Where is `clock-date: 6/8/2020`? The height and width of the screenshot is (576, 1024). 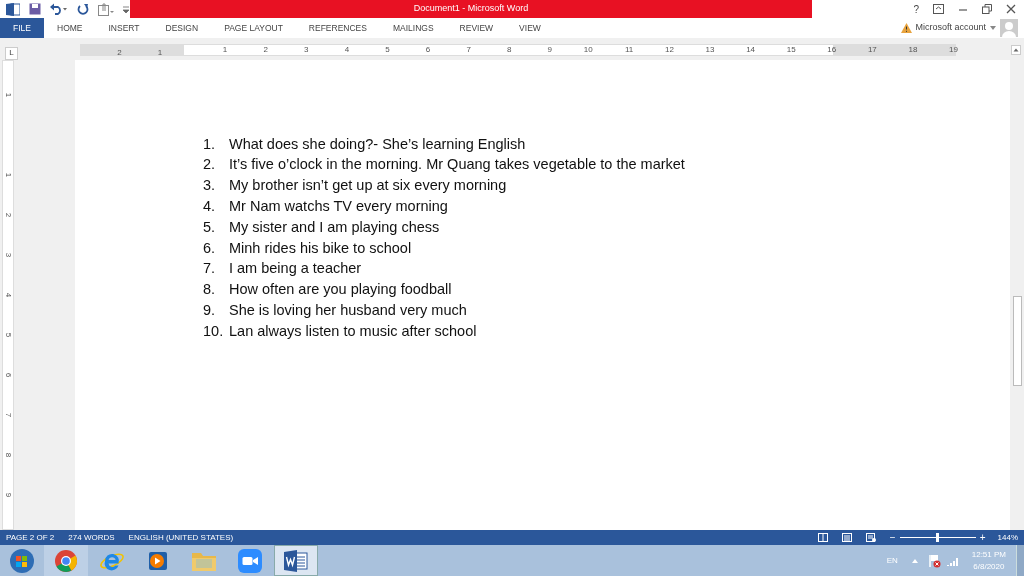
clock-date: 6/8/2020 is located at coordinates (989, 566).